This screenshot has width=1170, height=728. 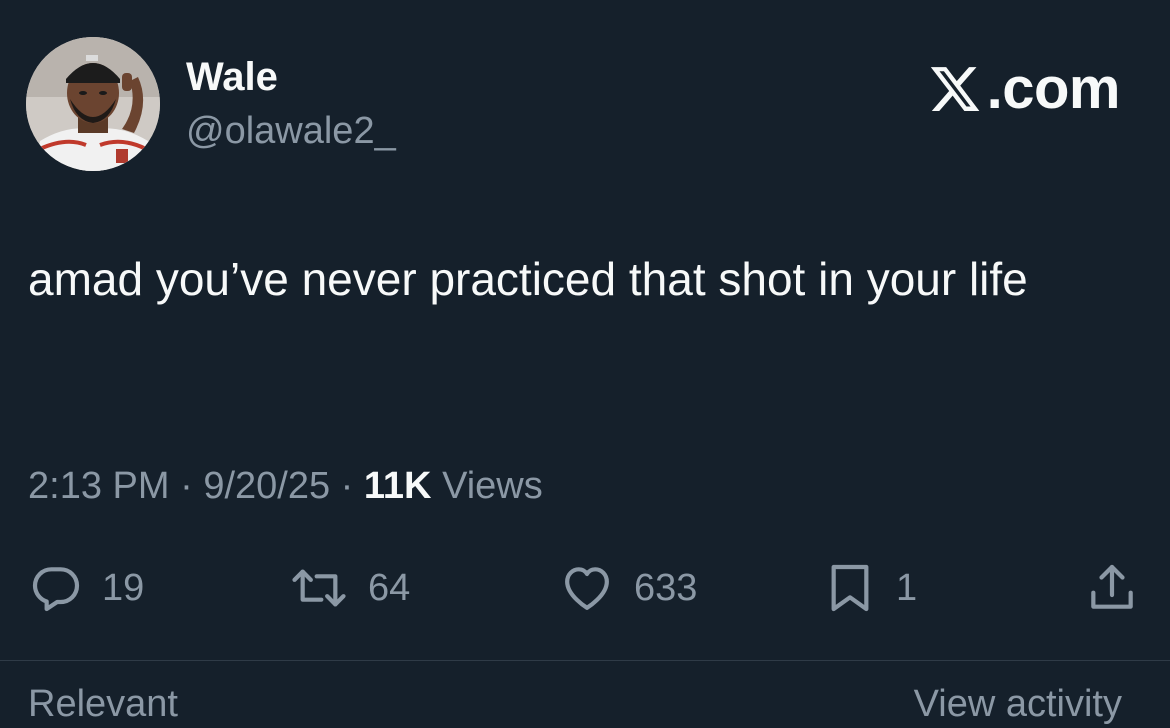 I want to click on user-handle: @olawale2_, so click(x=291, y=131).